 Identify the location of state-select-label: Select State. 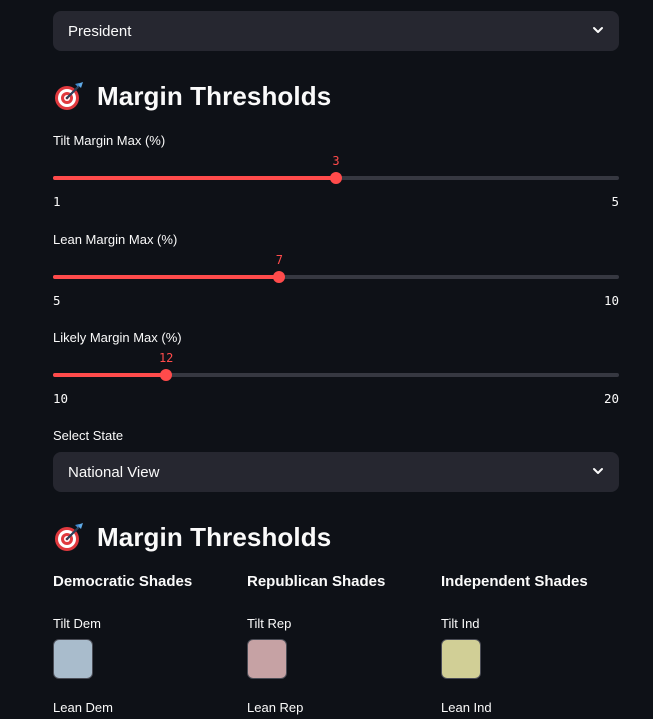
(88, 435).